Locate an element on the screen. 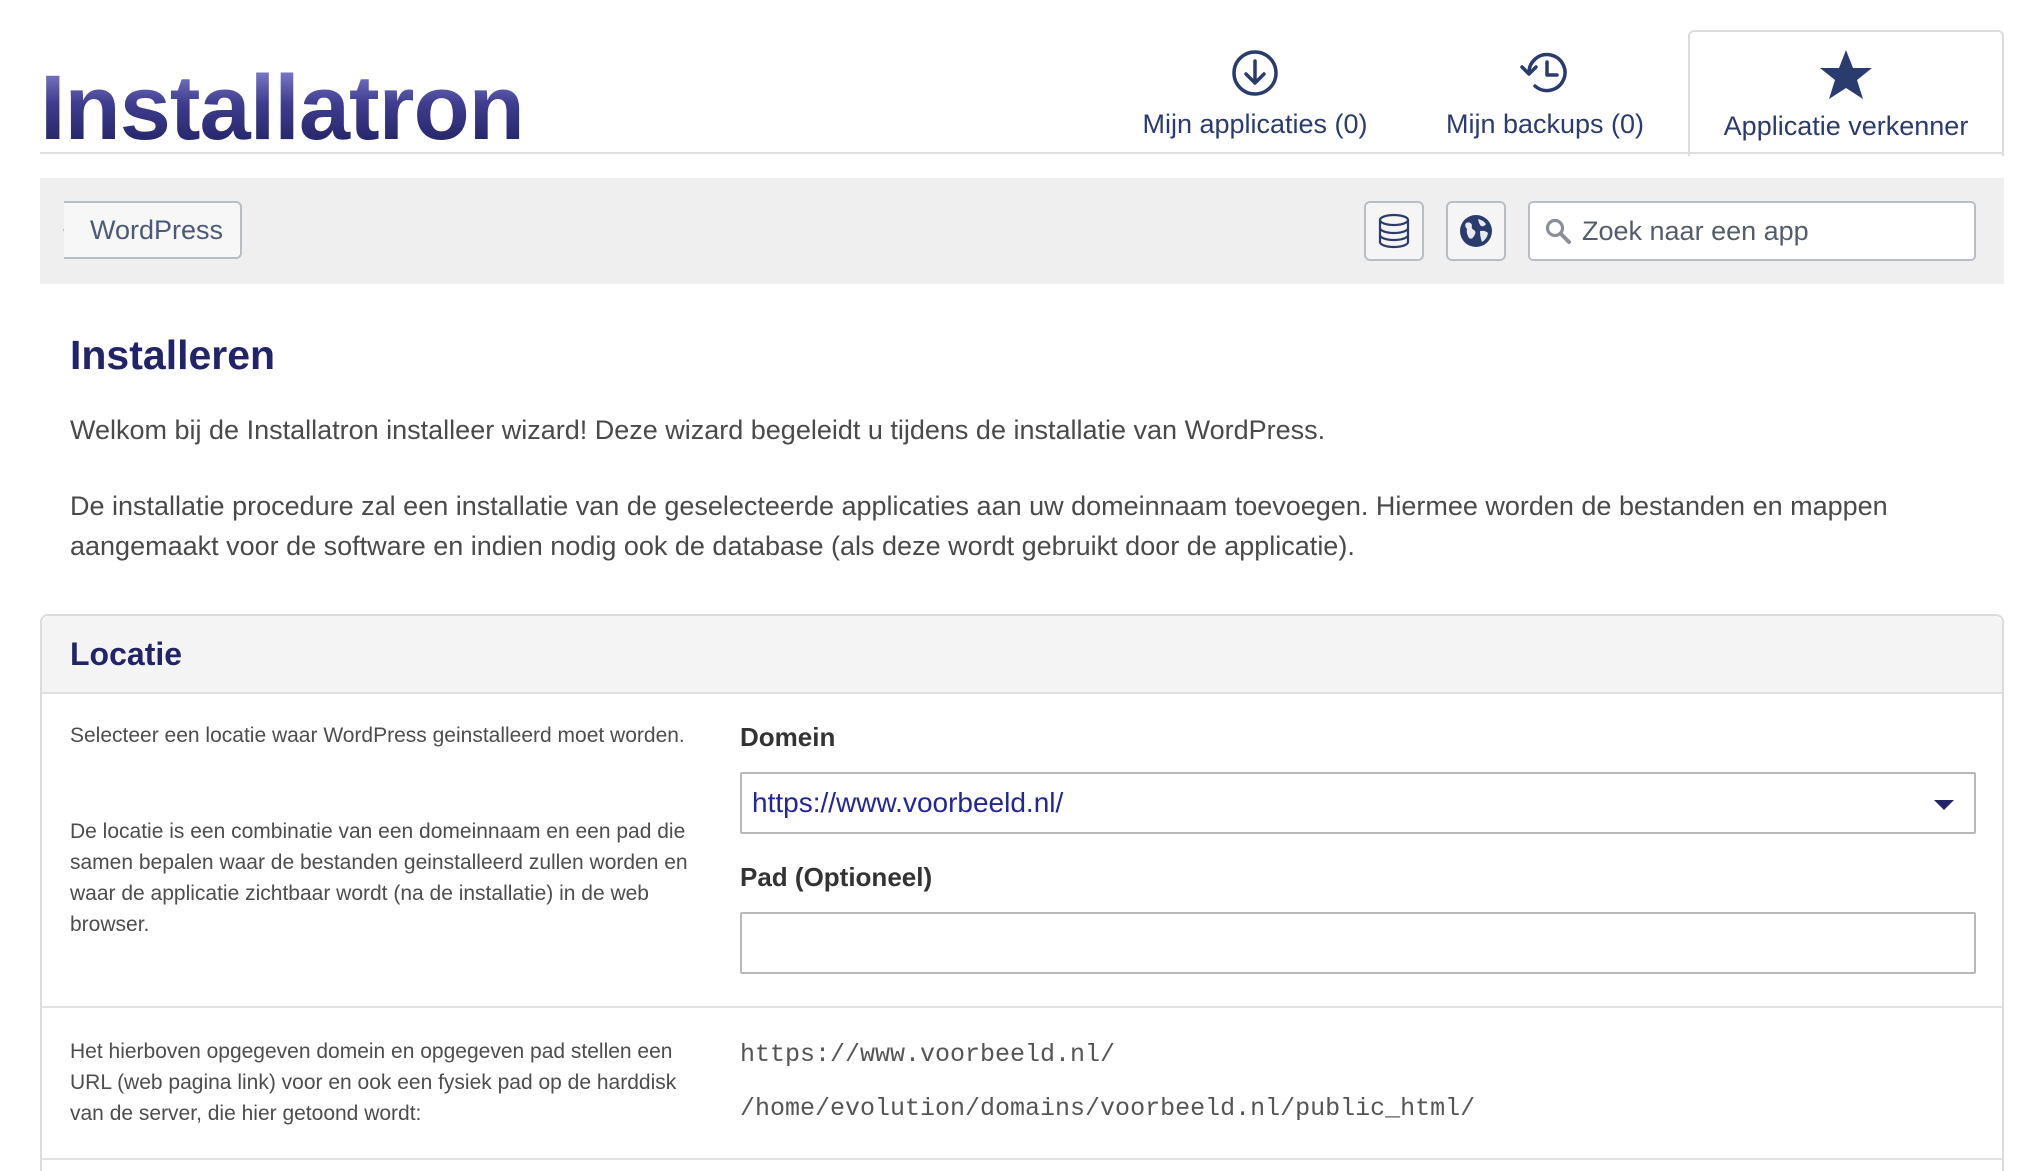 This screenshot has width=2044, height=1171. page-title: Installeren is located at coordinates (173, 355).